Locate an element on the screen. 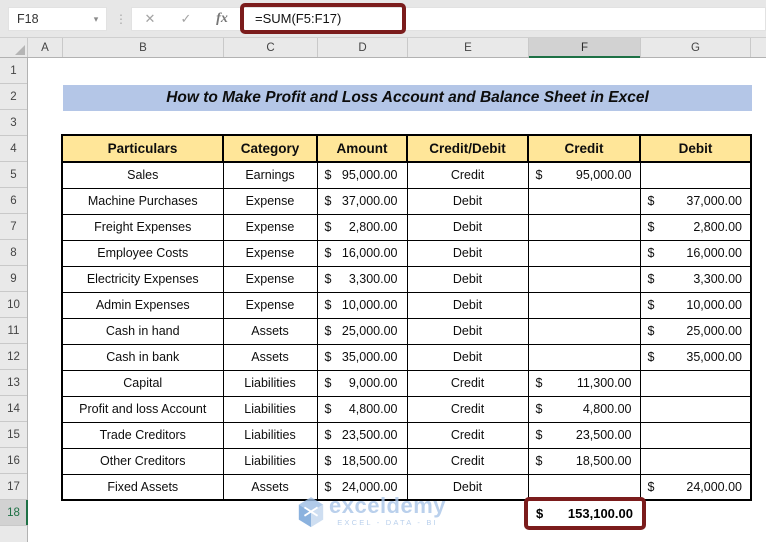 The width and height of the screenshot is (766, 542). select-all-corner is located at coordinates (14, 47).